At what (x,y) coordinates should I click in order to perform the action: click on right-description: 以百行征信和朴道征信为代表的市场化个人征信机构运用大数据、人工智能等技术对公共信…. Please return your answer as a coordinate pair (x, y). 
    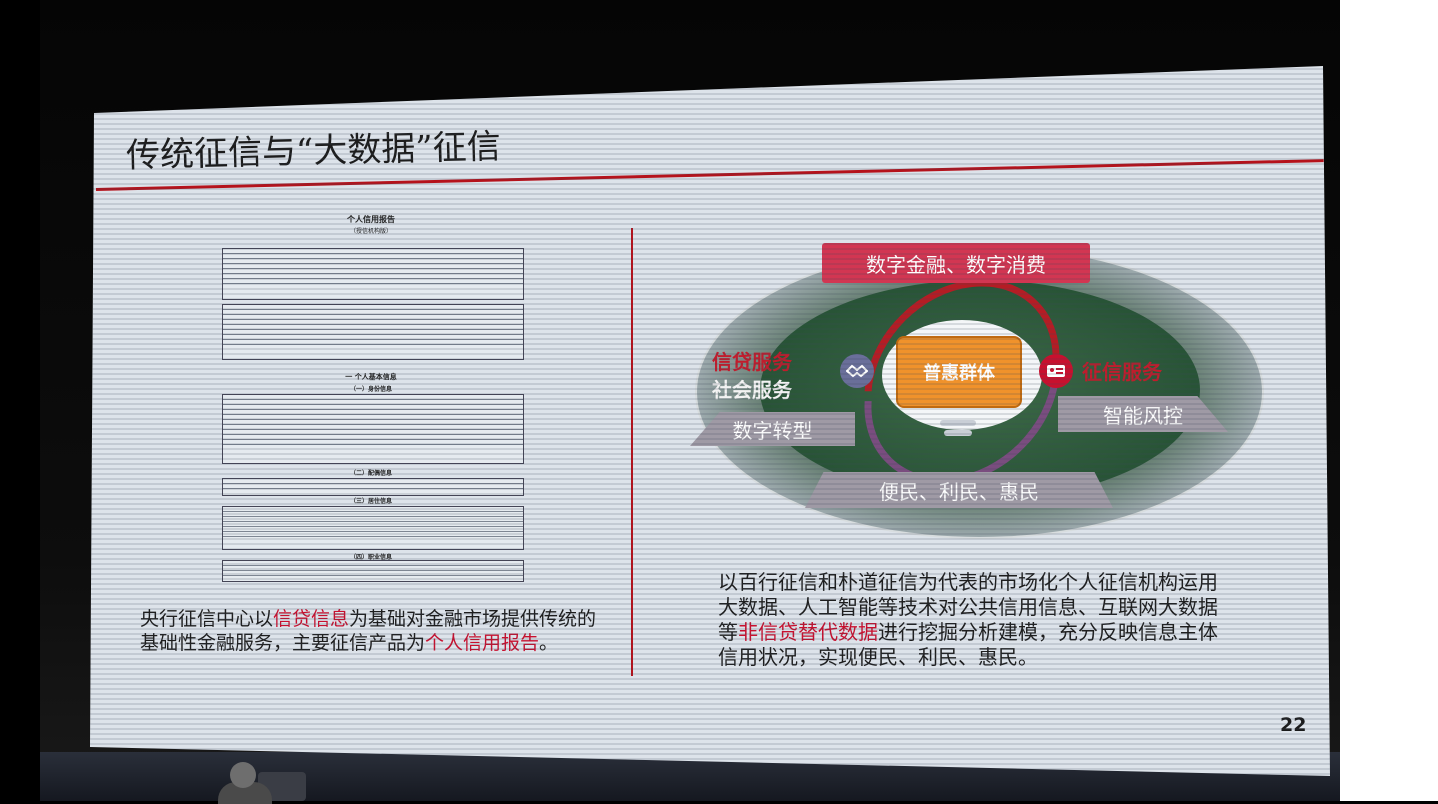
    Looking at the image, I should click on (972, 620).